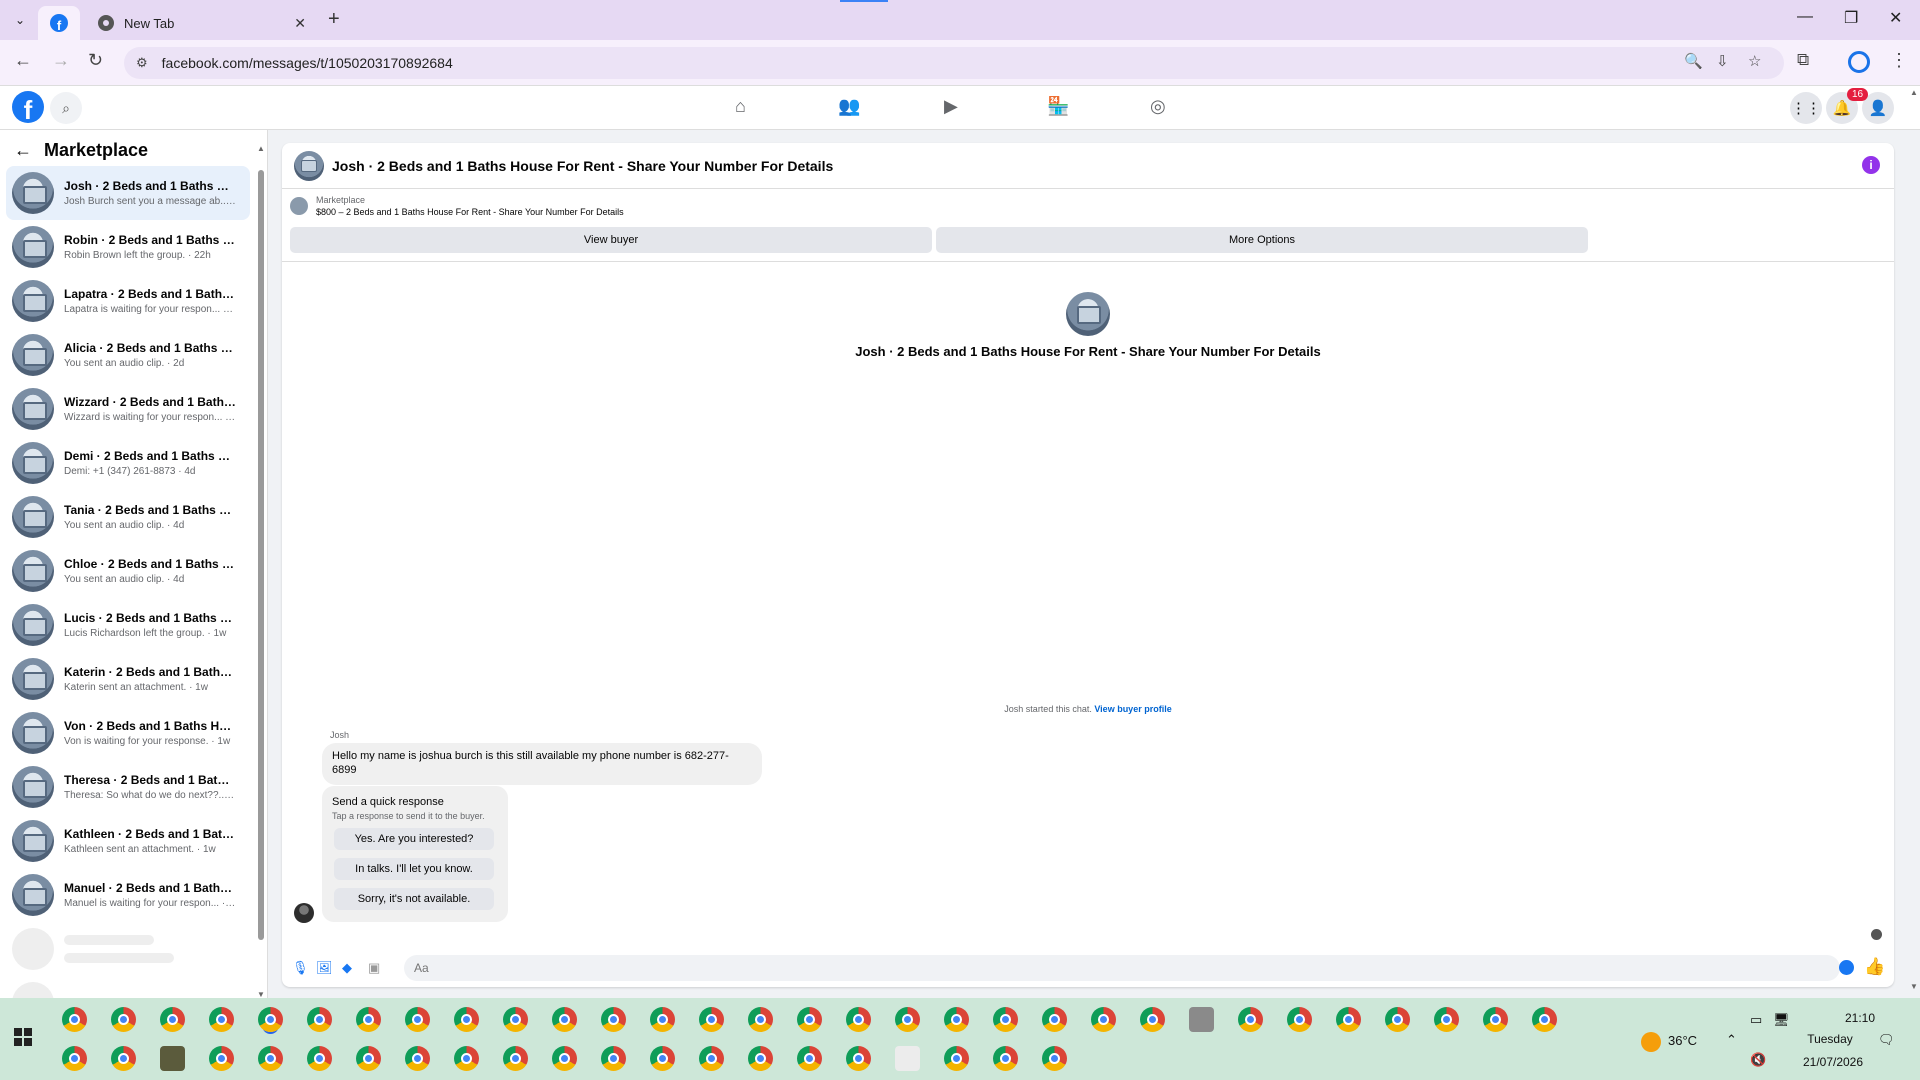 The width and height of the screenshot is (1920, 1080). What do you see at coordinates (28, 107) in the screenshot?
I see `facebook-logo-icon: f` at bounding box center [28, 107].